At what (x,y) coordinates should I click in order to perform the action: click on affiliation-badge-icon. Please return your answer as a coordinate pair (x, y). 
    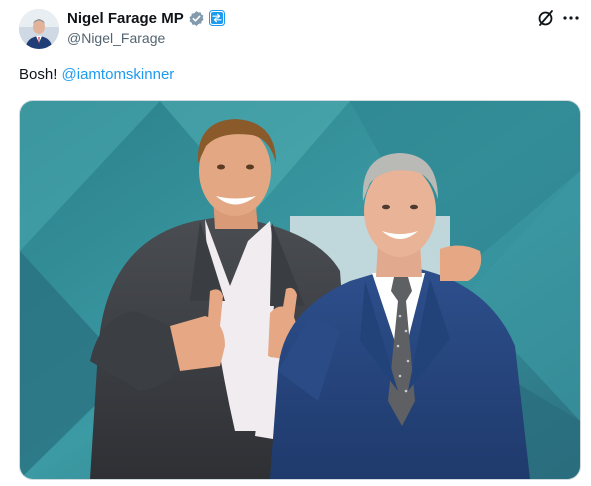
    Looking at the image, I should click on (216, 18).